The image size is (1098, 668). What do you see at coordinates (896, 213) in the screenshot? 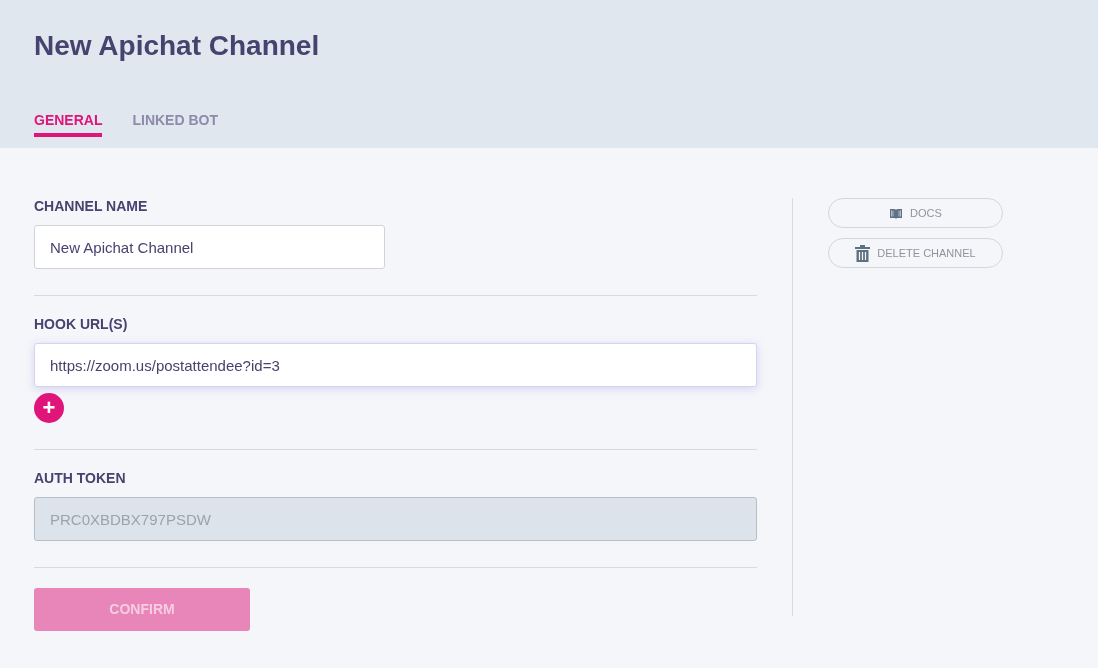
I see `book-icon` at bounding box center [896, 213].